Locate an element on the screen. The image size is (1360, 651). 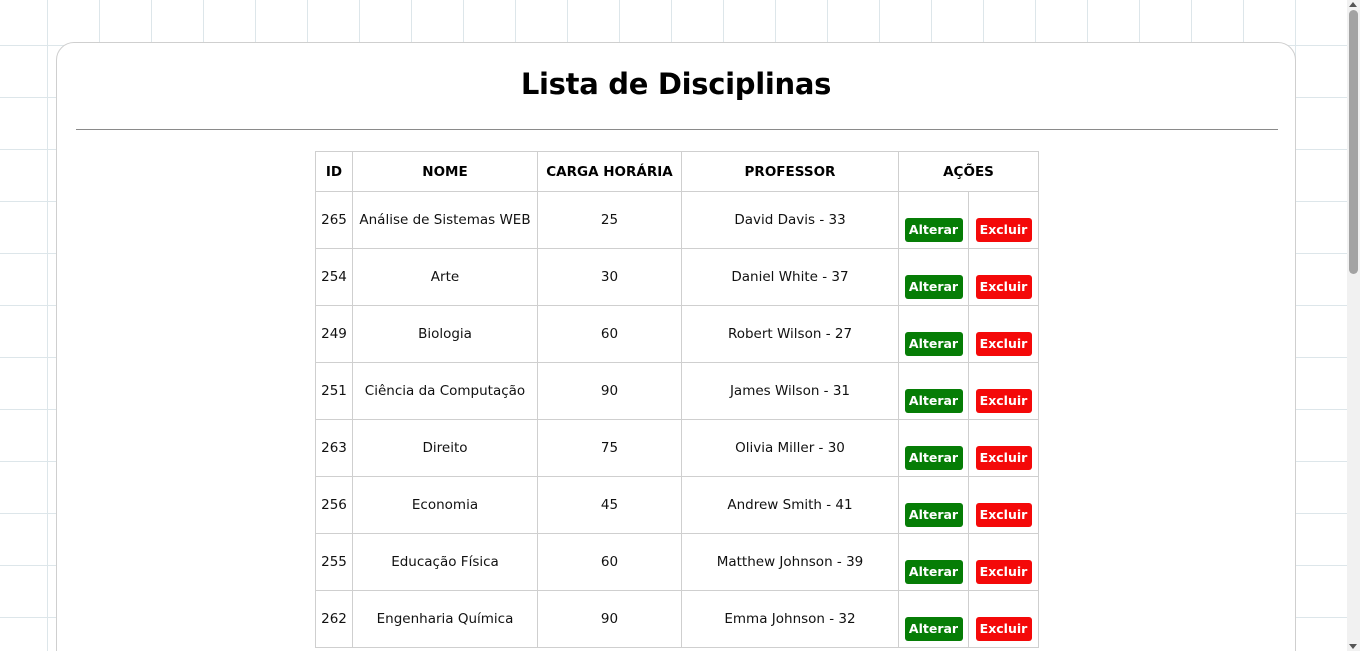
cell-nome: Arte is located at coordinates (445, 277).